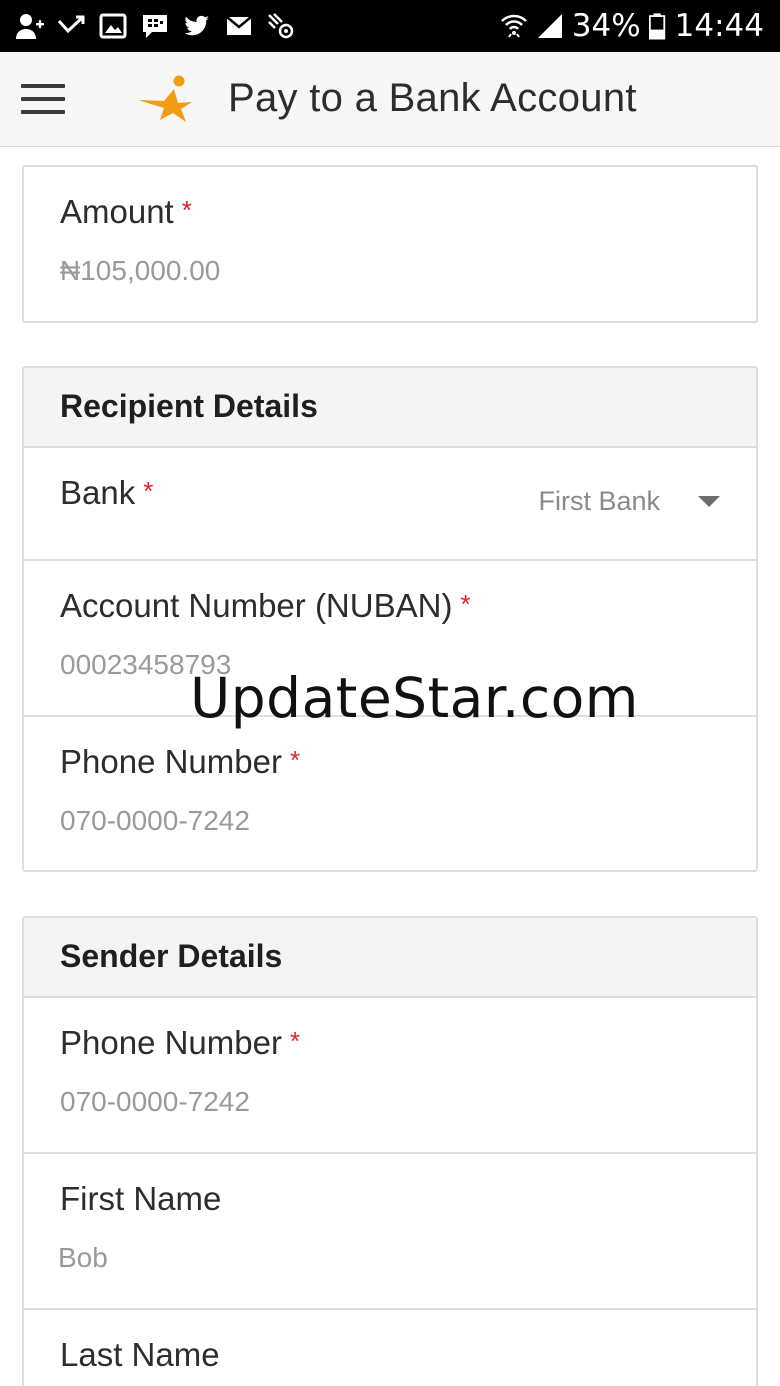  What do you see at coordinates (709, 501) in the screenshot?
I see `dropdown-arrow-icon` at bounding box center [709, 501].